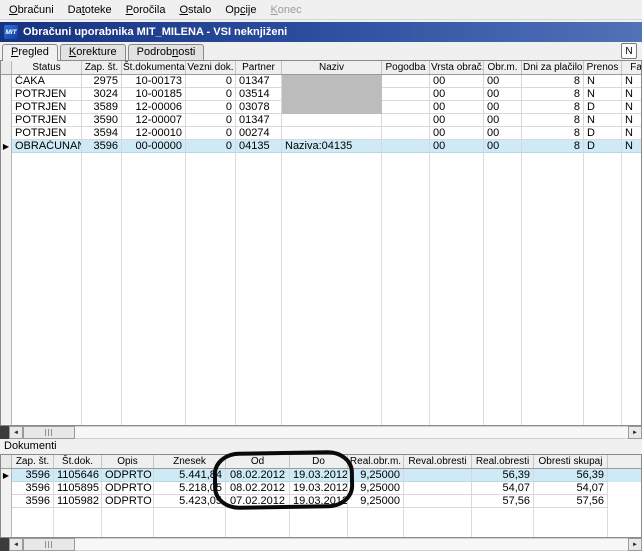 This screenshot has width=642, height=551. What do you see at coordinates (259, 120) in the screenshot?
I see `cell: 01347` at bounding box center [259, 120].